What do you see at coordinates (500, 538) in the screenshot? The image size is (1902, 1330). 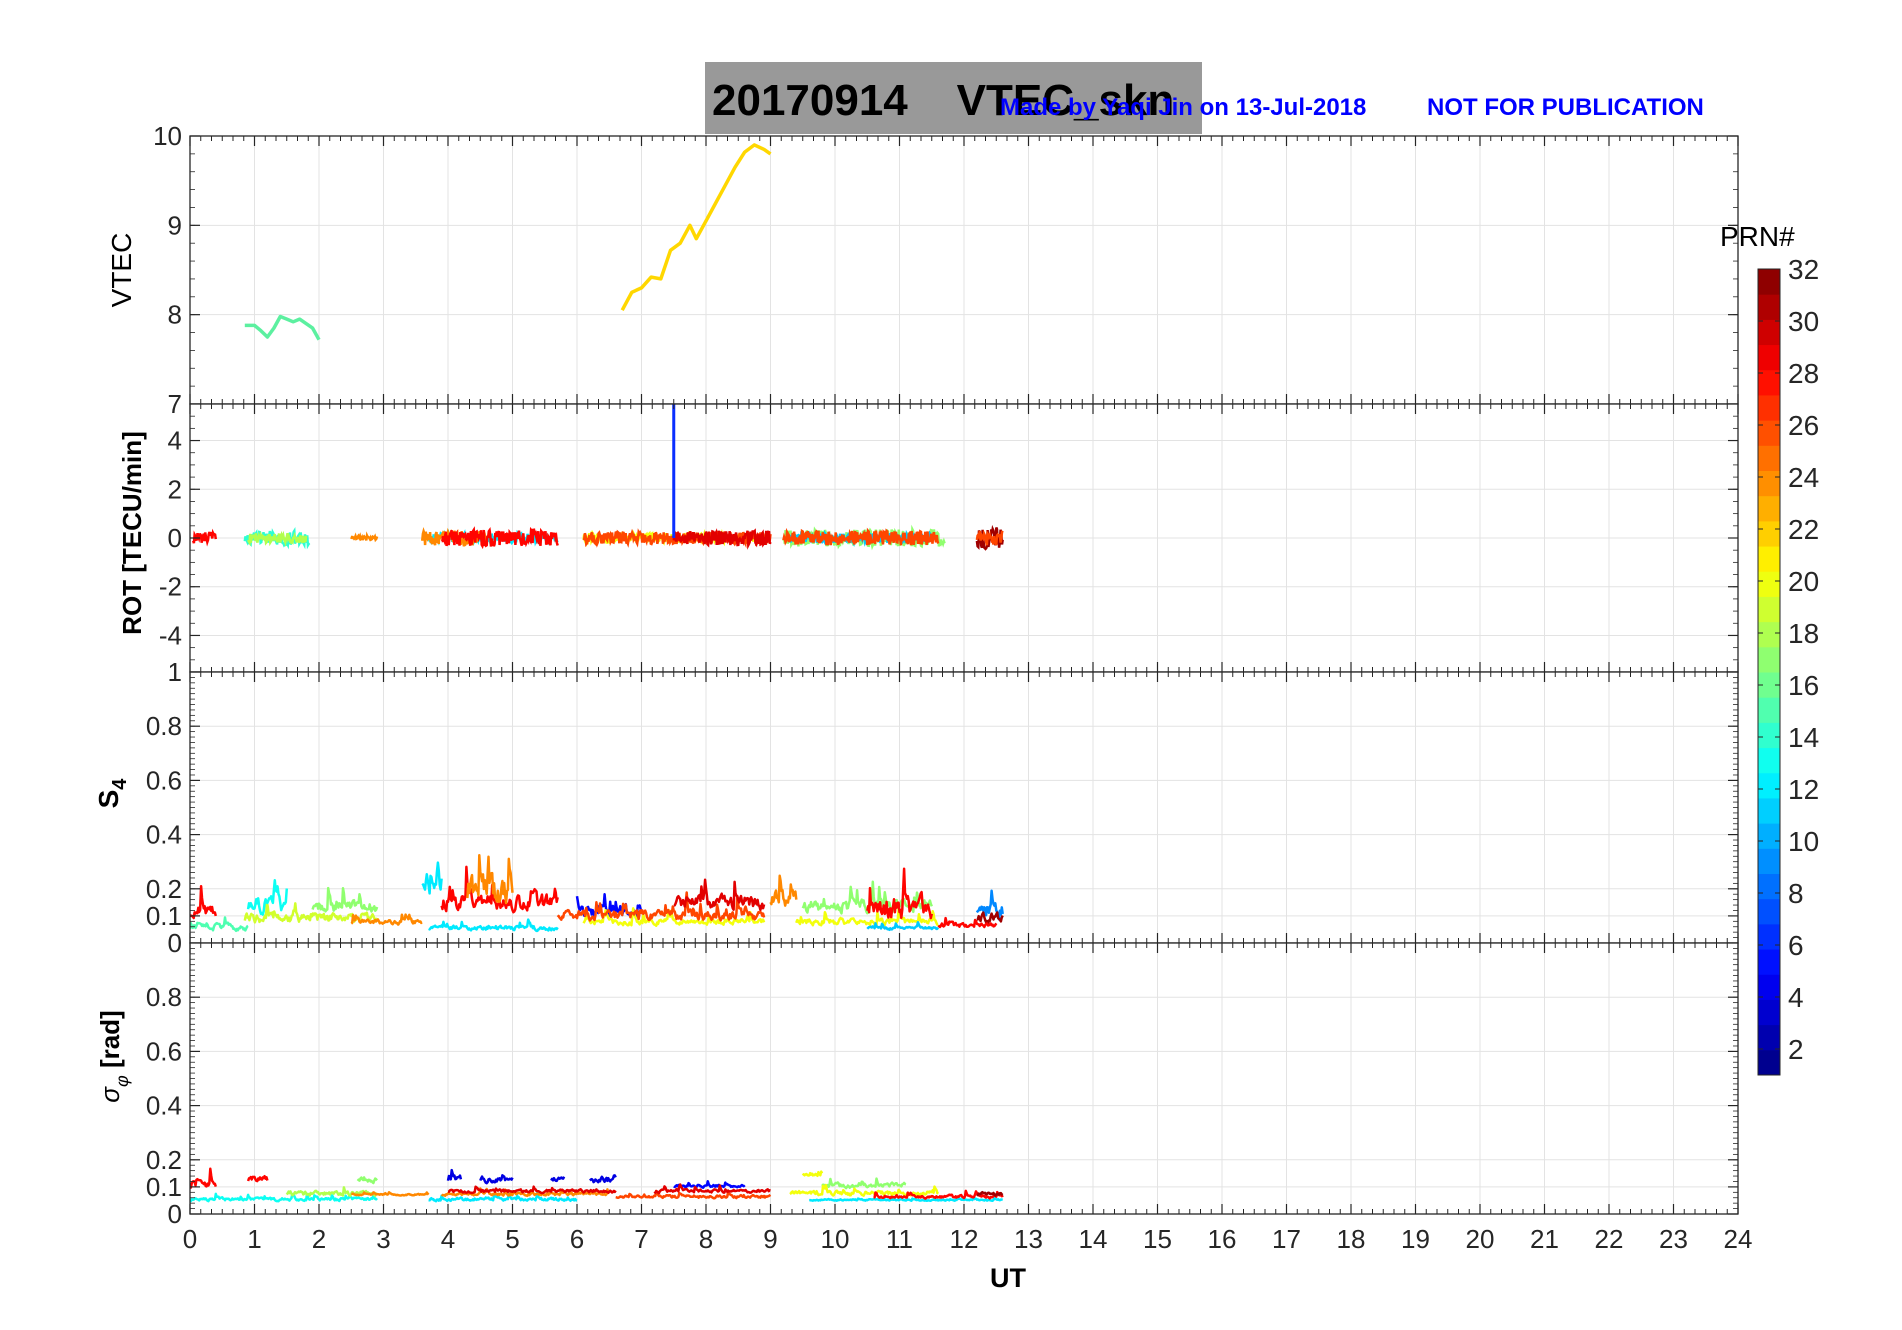 I see `rot-trace` at bounding box center [500, 538].